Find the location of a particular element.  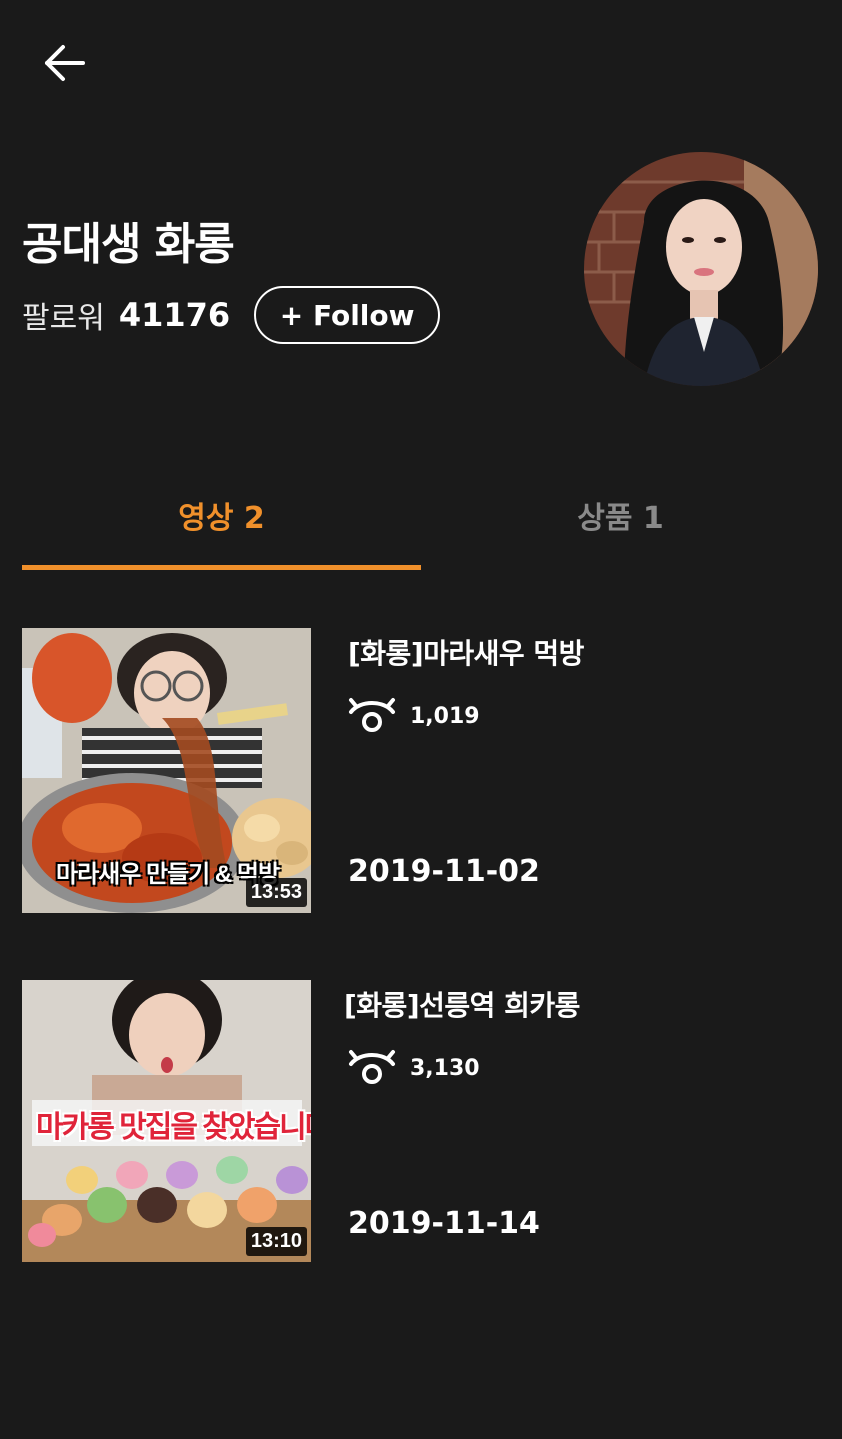

video-title: [화롱]선릉역 희카롱 is located at coordinates (462, 1004).